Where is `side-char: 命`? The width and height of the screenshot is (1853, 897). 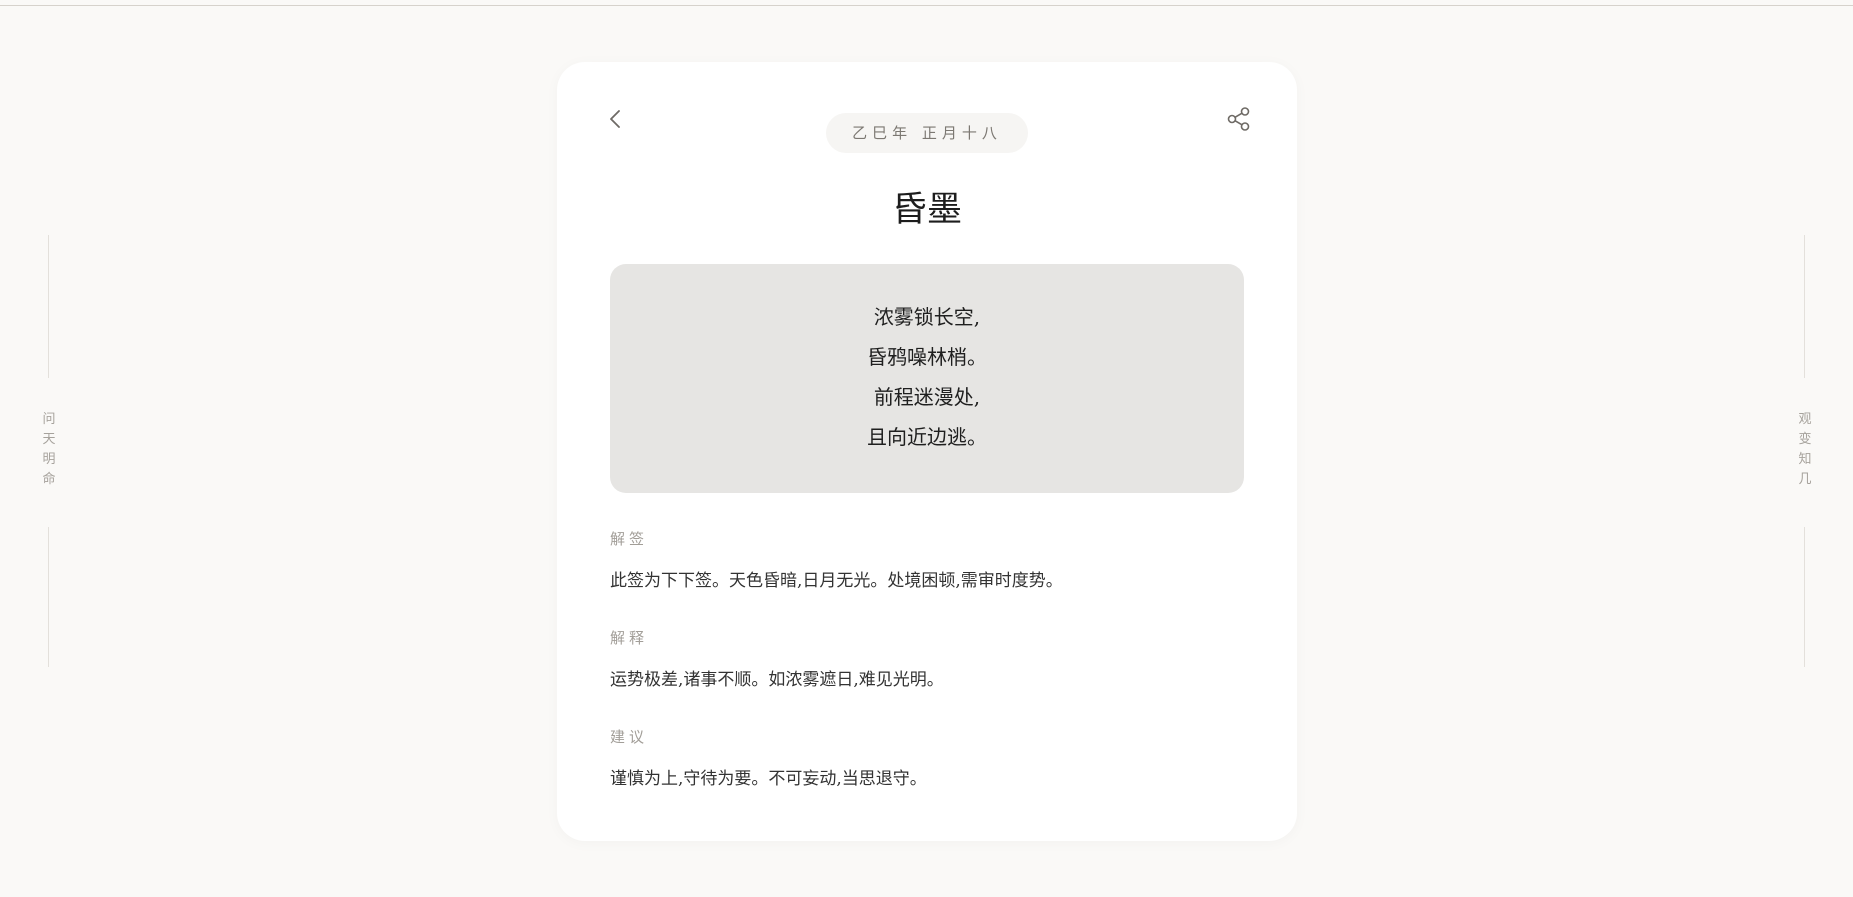
side-char: 命 is located at coordinates (49, 479).